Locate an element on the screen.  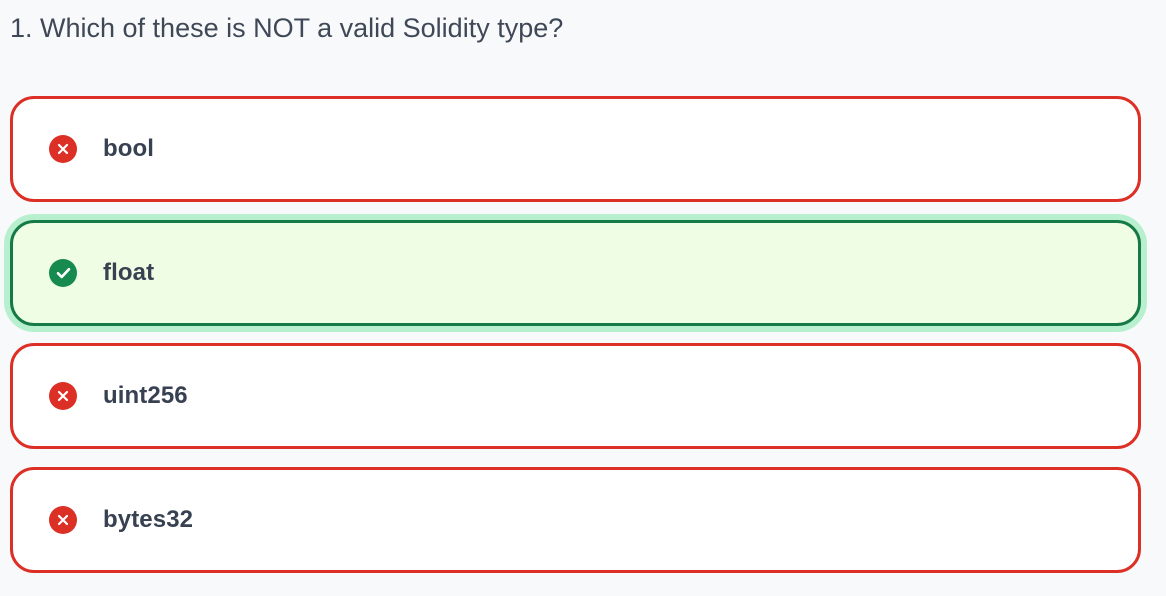
check-circle-icon is located at coordinates (63, 273).